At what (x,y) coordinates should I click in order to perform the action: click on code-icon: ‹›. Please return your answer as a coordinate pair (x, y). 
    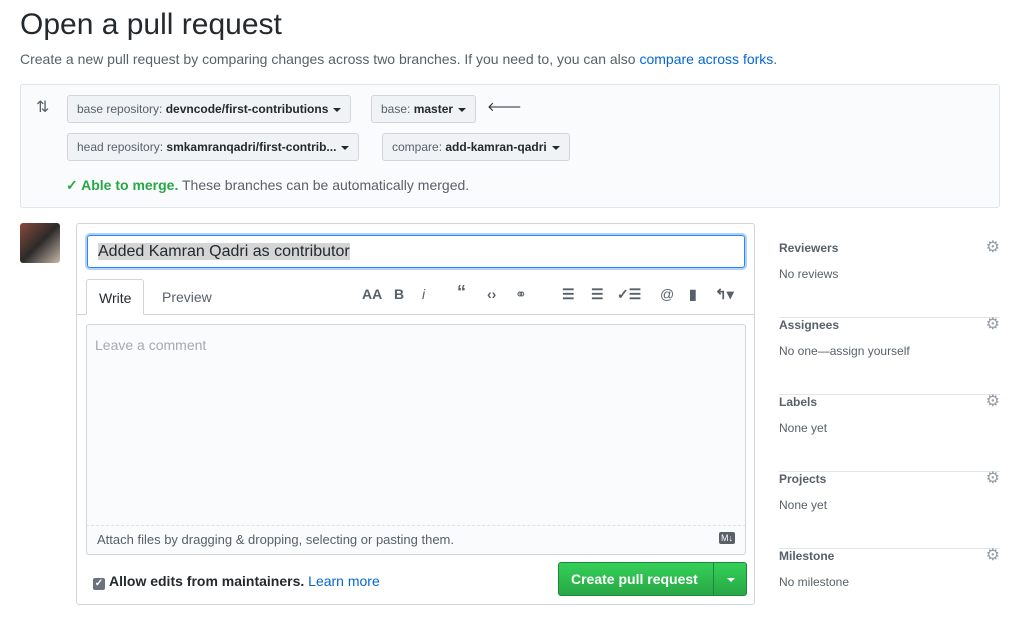
    Looking at the image, I should click on (491, 294).